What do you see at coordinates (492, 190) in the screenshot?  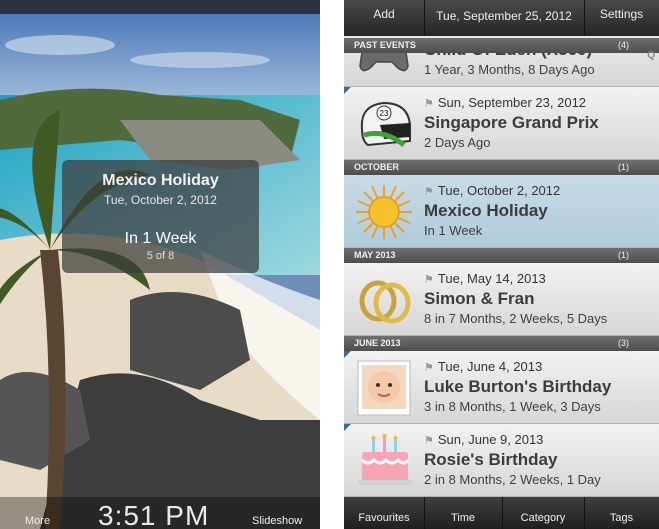 I see `event-date: ⚑ Tue, October 2, 2012` at bounding box center [492, 190].